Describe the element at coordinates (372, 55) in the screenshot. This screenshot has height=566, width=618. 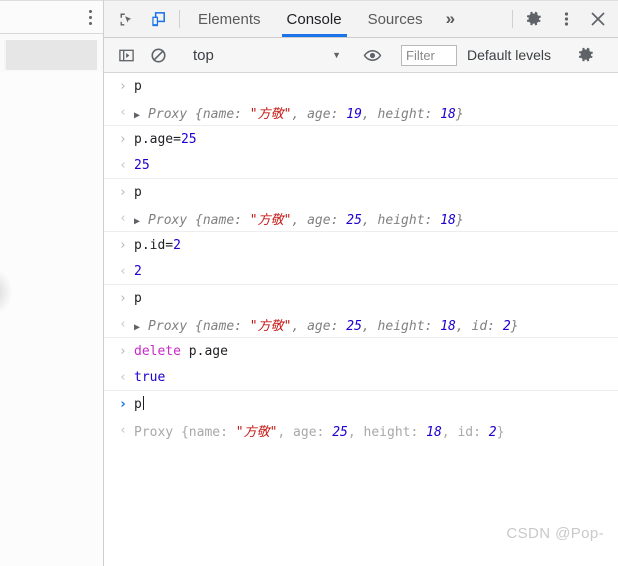
I see `live-expression-eye-icon` at that location.